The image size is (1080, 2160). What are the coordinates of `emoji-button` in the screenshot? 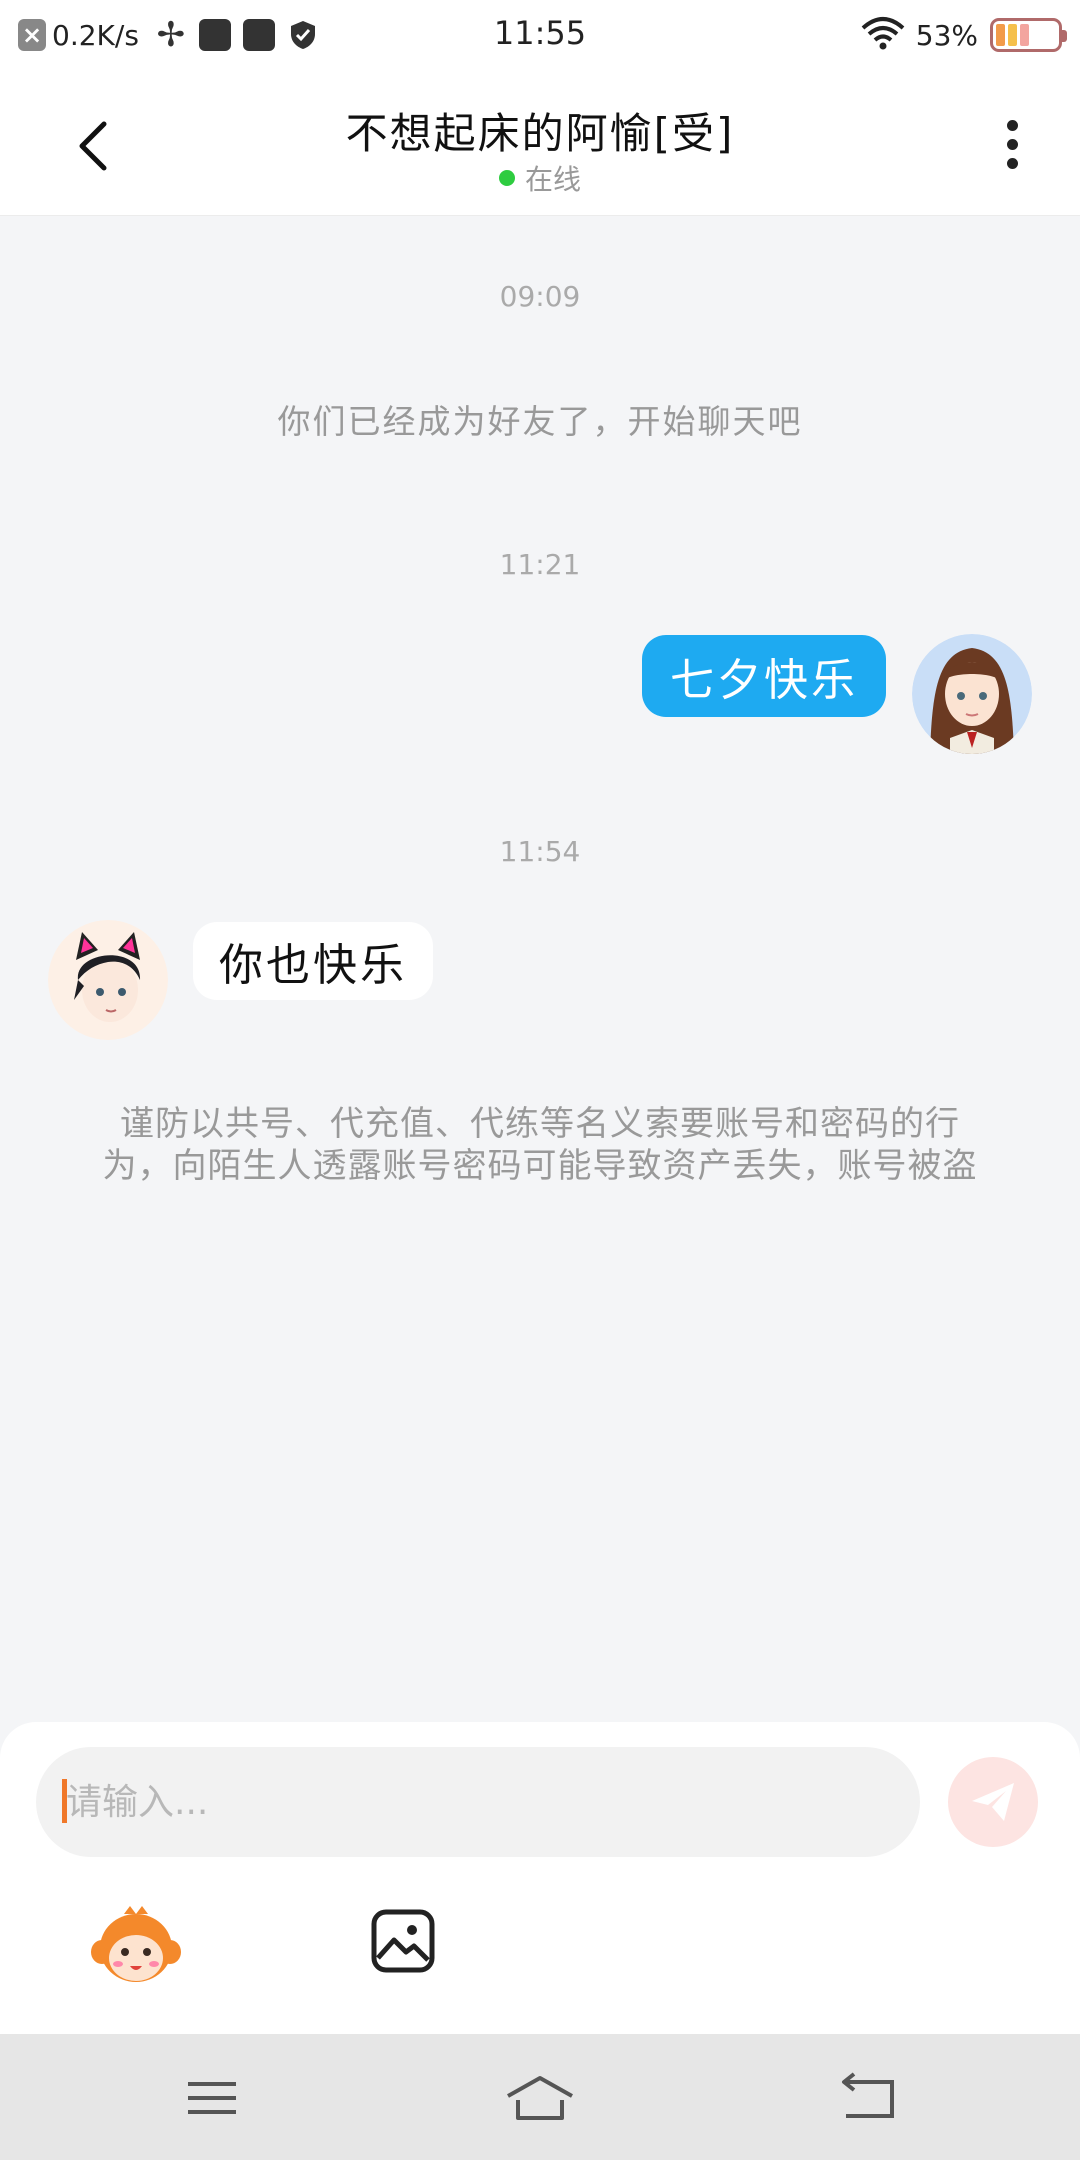 It's located at (136, 1945).